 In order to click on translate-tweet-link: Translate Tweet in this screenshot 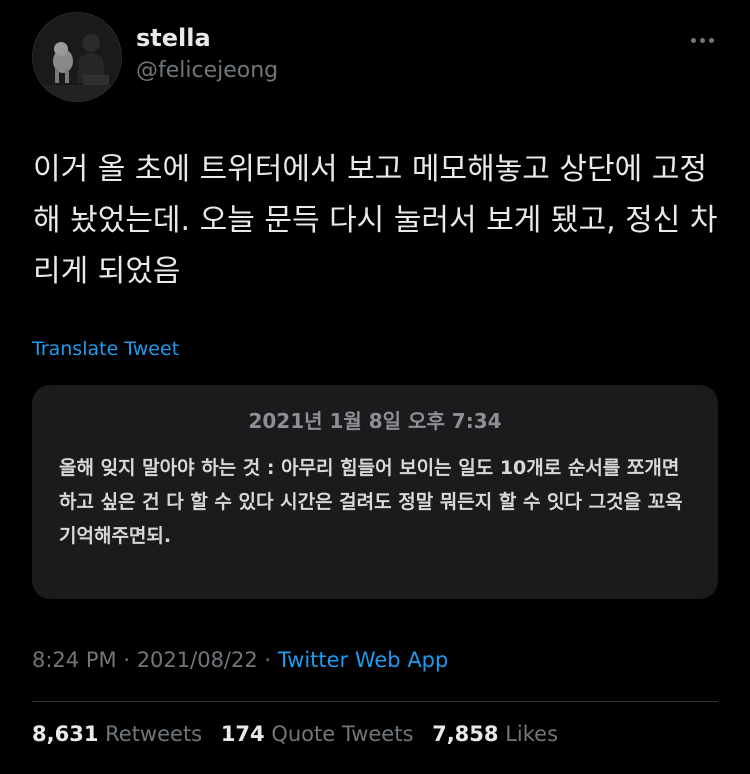, I will do `click(105, 349)`.